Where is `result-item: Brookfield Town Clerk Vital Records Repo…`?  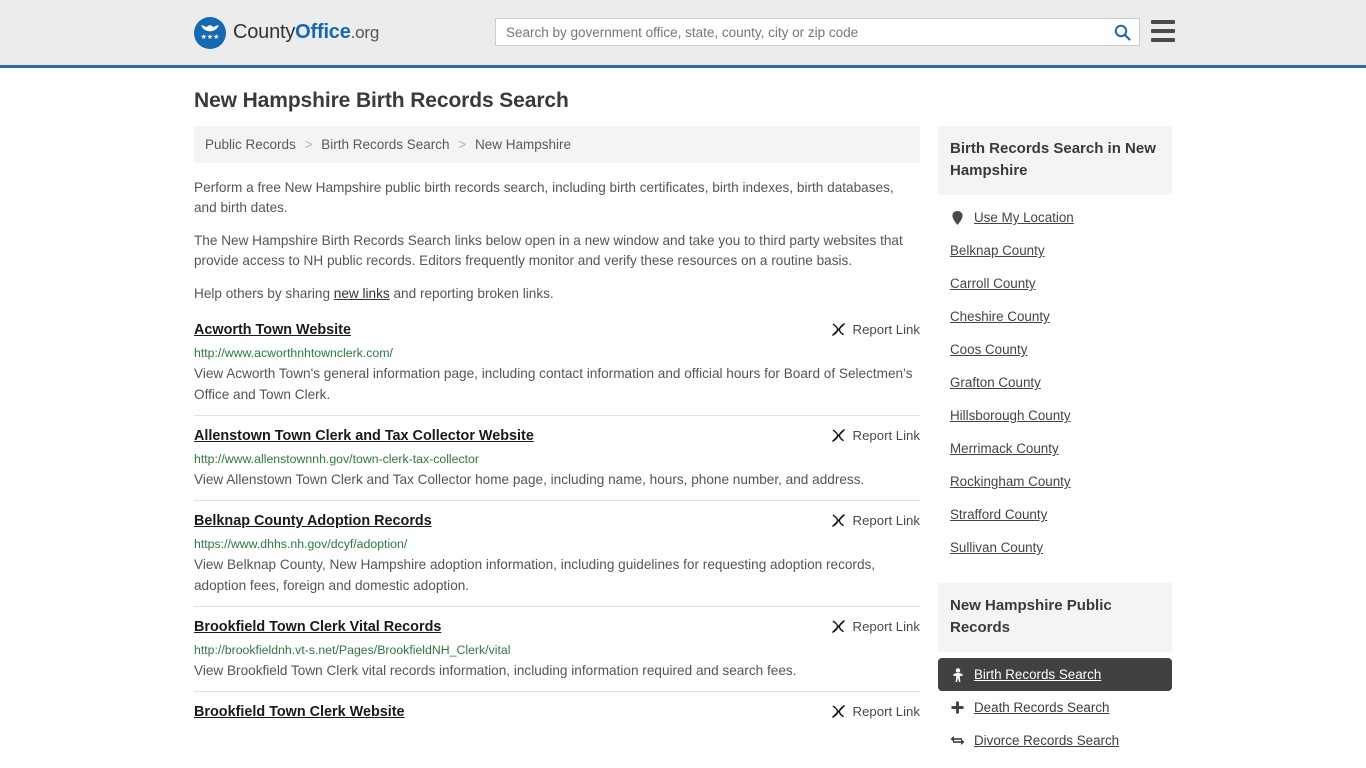
result-item: Brookfield Town Clerk Vital Records Repo… is located at coordinates (557, 648).